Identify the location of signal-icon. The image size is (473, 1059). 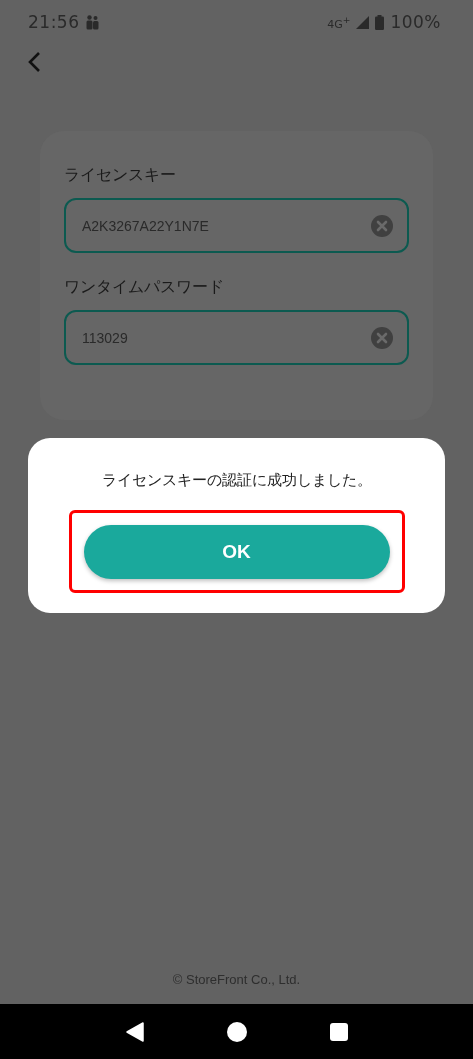
(363, 22).